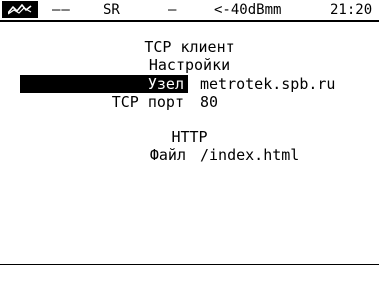 Image resolution: width=379 pixels, height=286 pixels. Describe the element at coordinates (189, 137) in the screenshot. I see `http-title: HTTP` at that location.